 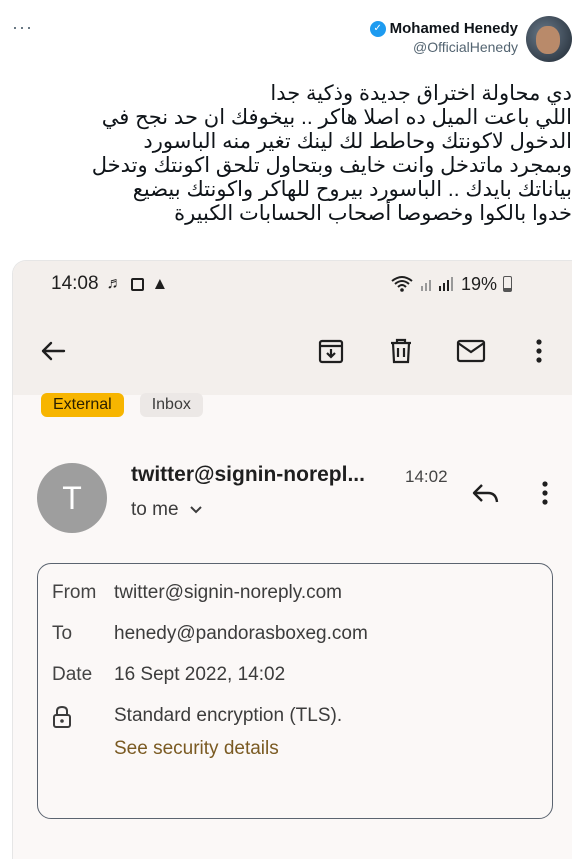 What do you see at coordinates (160, 283) in the screenshot?
I see `warning-icon: ▲` at bounding box center [160, 283].